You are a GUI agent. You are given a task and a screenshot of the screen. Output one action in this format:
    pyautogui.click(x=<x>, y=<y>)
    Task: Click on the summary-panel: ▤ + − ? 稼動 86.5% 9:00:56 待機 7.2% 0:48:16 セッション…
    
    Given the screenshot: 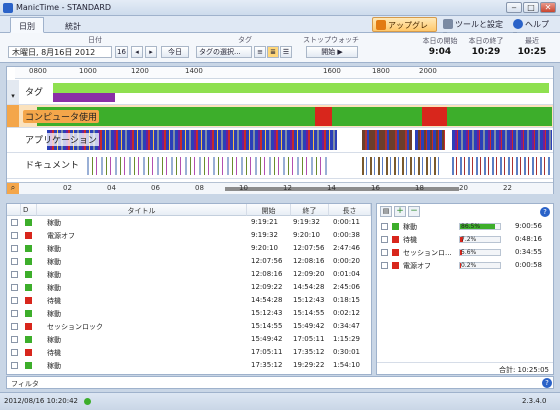 What is the action you would take?
    pyautogui.click(x=465, y=289)
    